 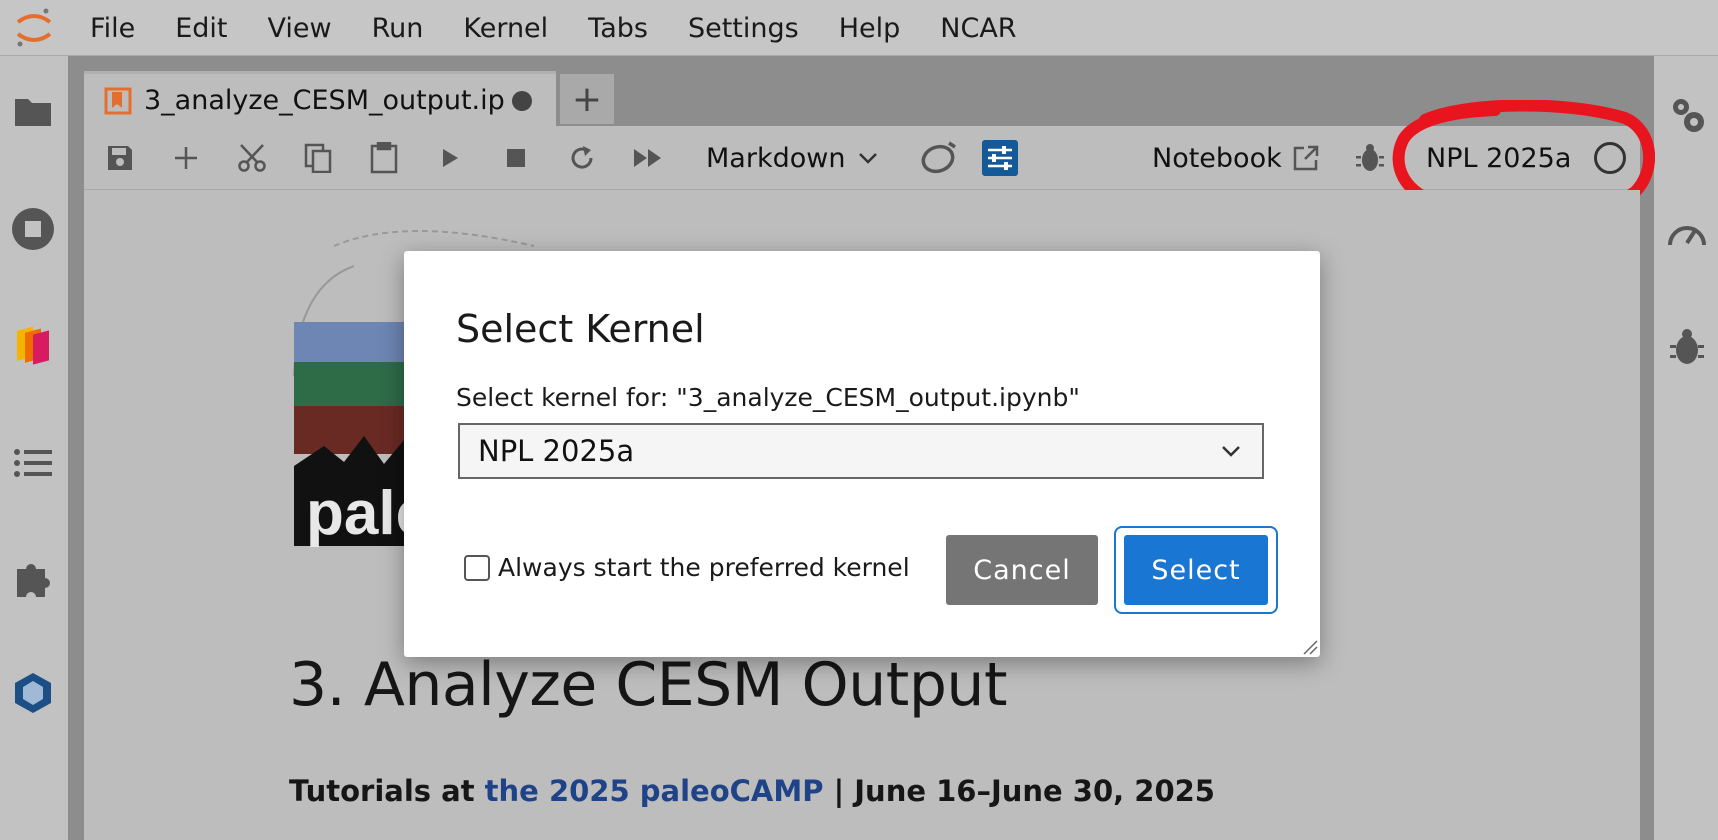 What do you see at coordinates (654, 791) in the screenshot?
I see `paleocamp-link: the 2025 paleoCAMP` at bounding box center [654, 791].